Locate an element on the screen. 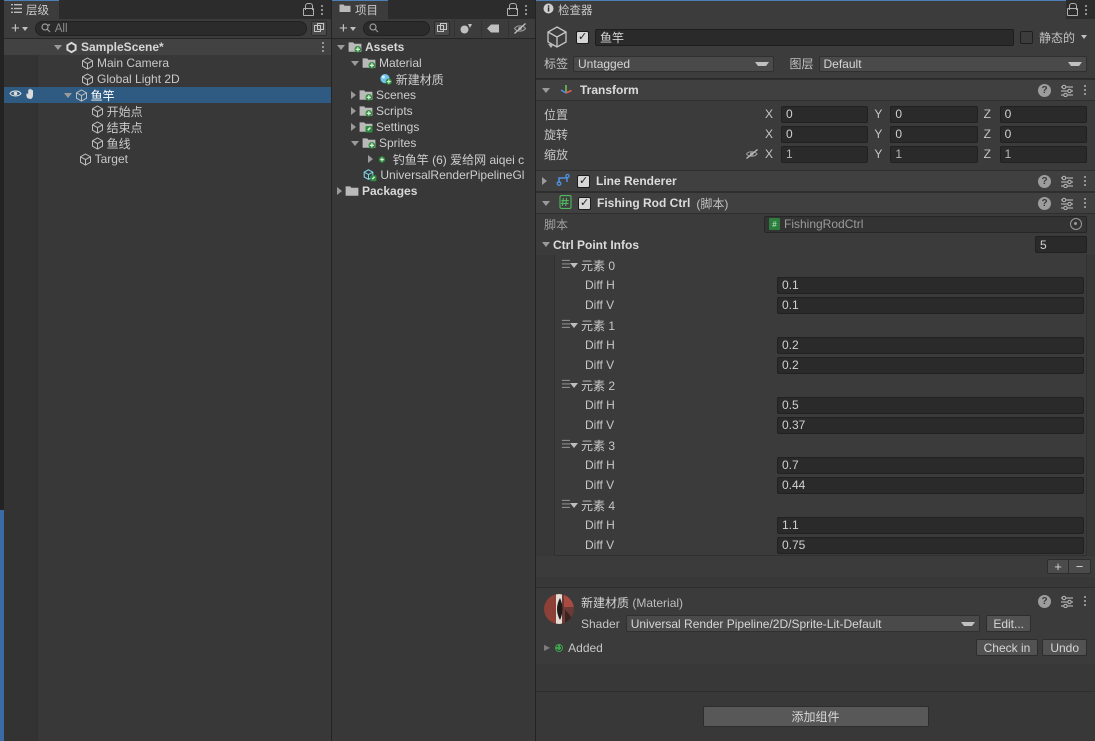 This screenshot has width=1095, height=741. transform-位置-x-input: 0 is located at coordinates (825, 114).